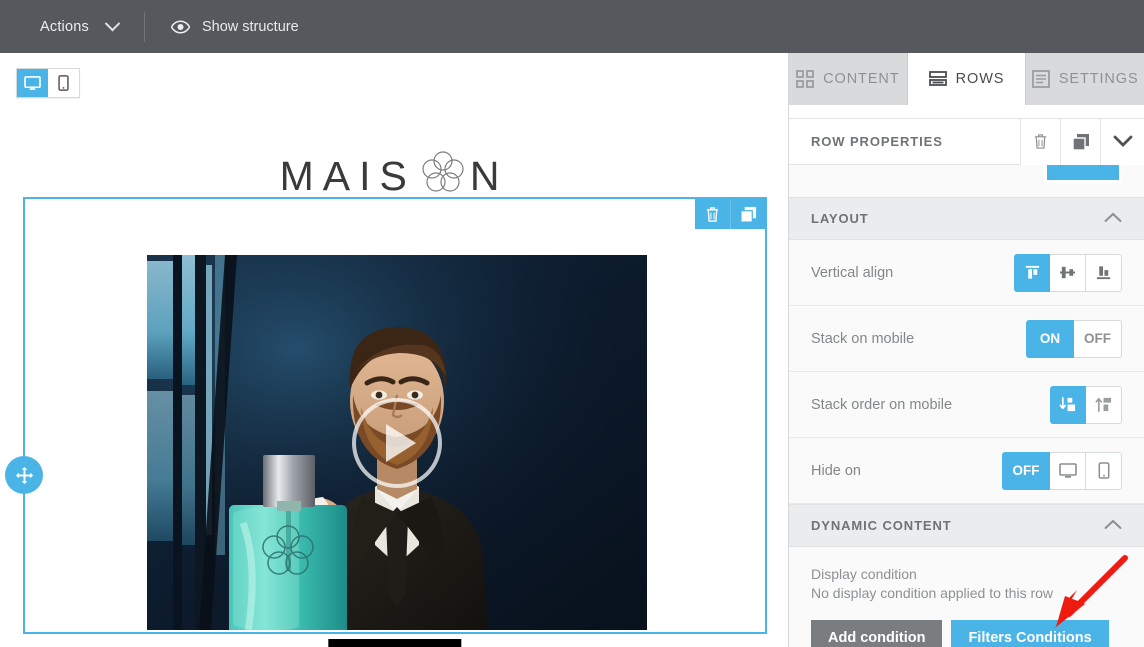 The image size is (1144, 647). I want to click on add-condition-button: Add condition, so click(877, 633).